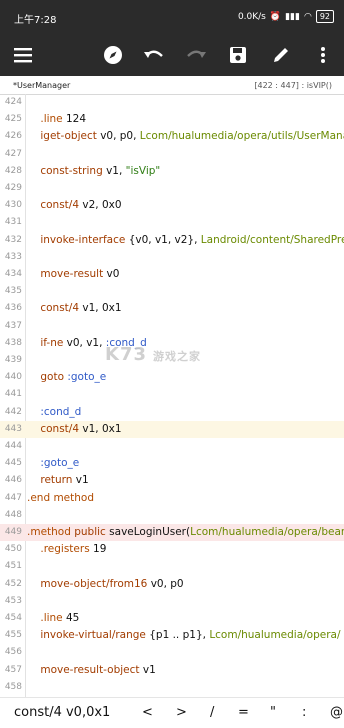 The image size is (344, 728). What do you see at coordinates (73, 549) in the screenshot?
I see `code-text: .registers 19` at bounding box center [73, 549].